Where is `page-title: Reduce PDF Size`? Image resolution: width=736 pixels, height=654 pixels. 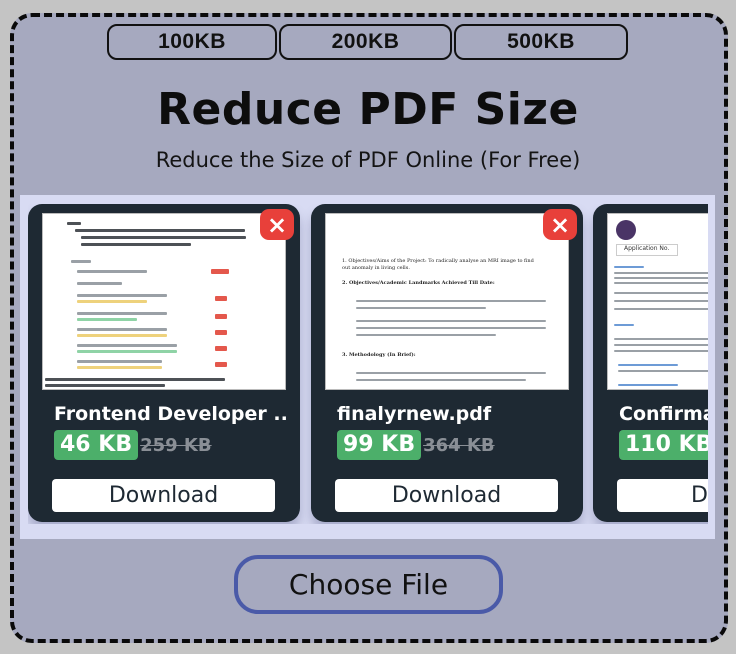 page-title: Reduce PDF Size is located at coordinates (368, 109).